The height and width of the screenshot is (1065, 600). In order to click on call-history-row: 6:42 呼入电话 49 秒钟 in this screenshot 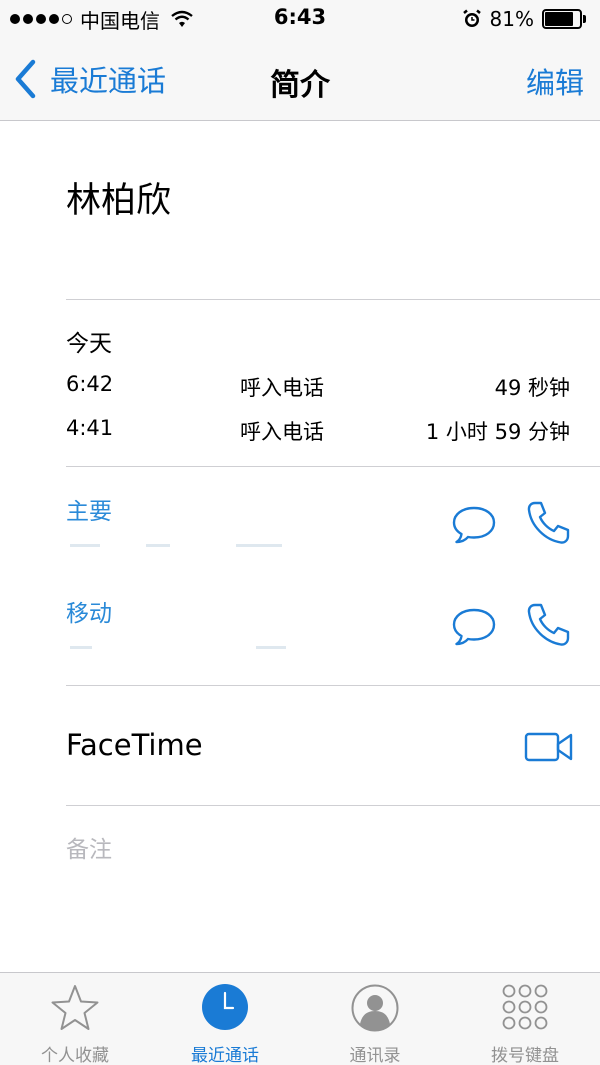, I will do `click(318, 387)`.